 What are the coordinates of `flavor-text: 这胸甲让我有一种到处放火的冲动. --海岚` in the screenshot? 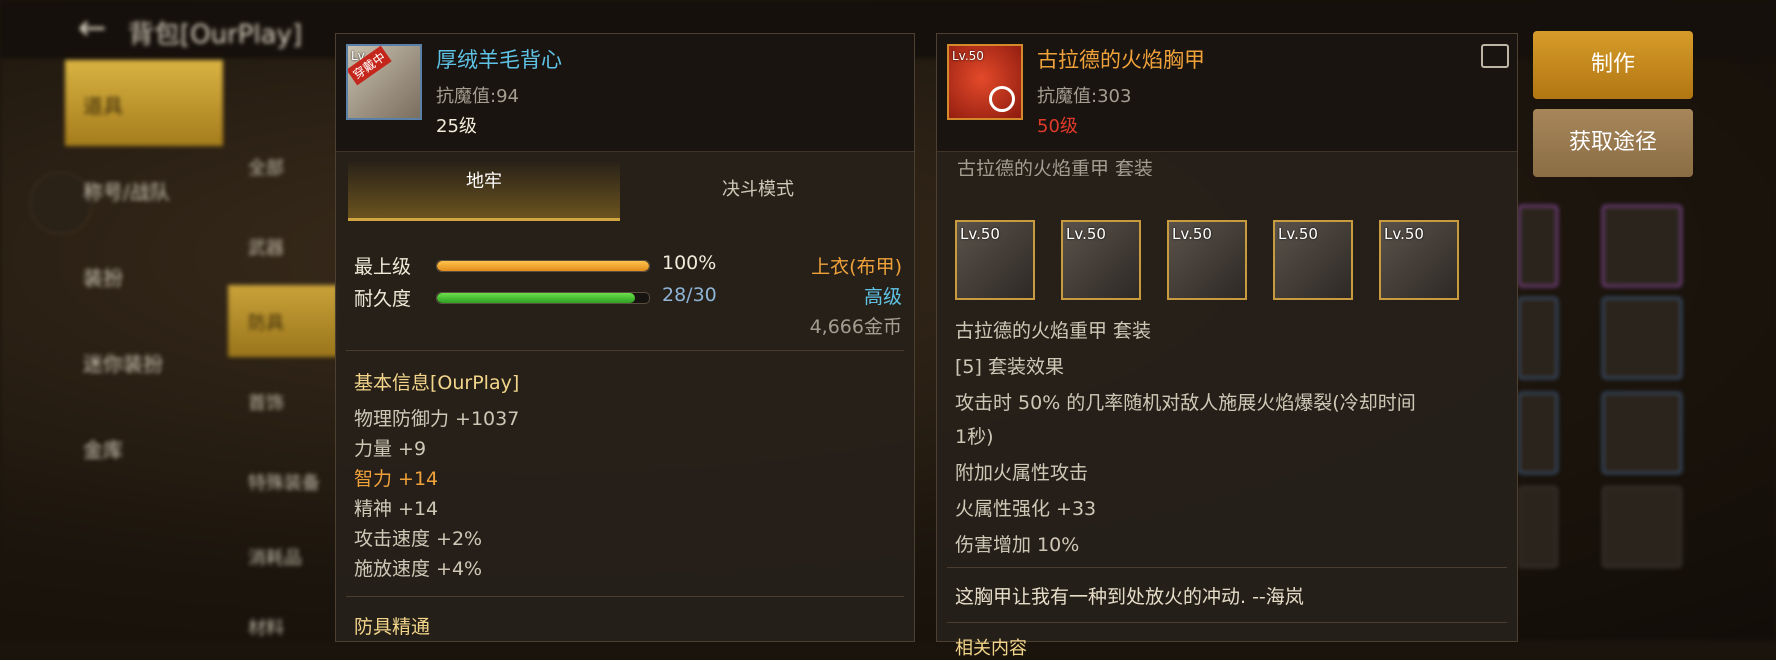 It's located at (1129, 597).